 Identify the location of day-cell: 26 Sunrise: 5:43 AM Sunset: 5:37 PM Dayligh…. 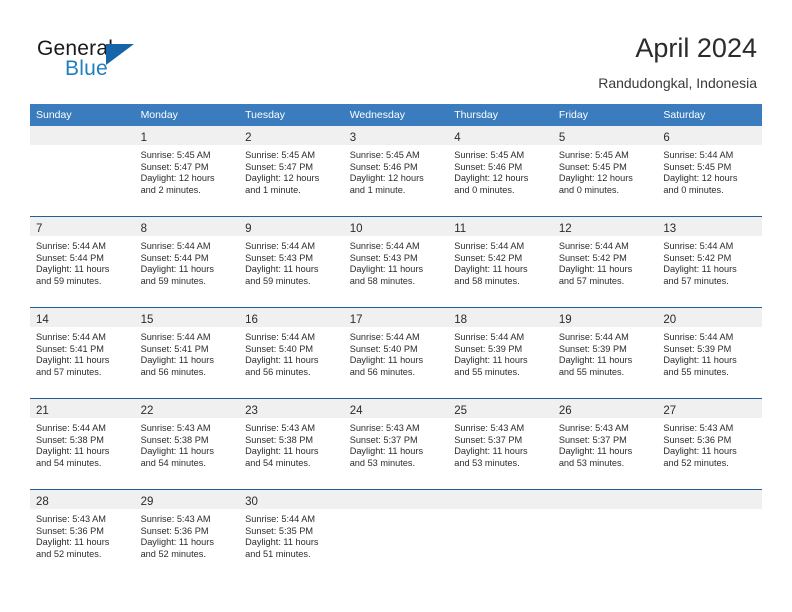
(605, 444).